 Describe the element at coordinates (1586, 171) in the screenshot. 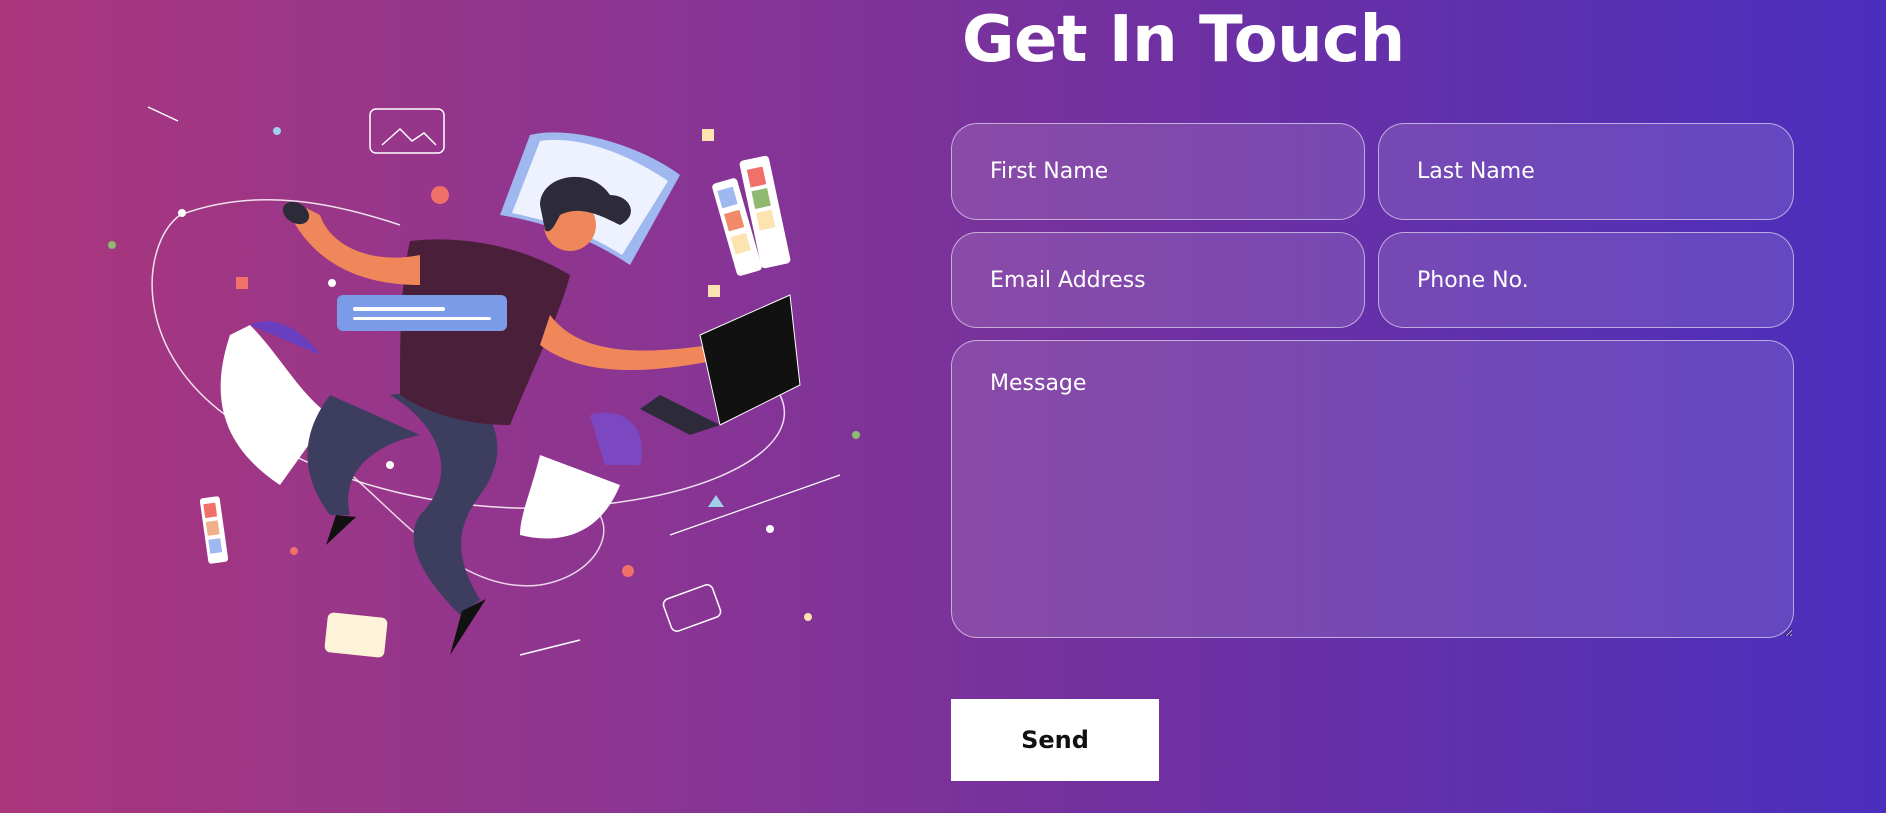

I see `last-name-input` at that location.